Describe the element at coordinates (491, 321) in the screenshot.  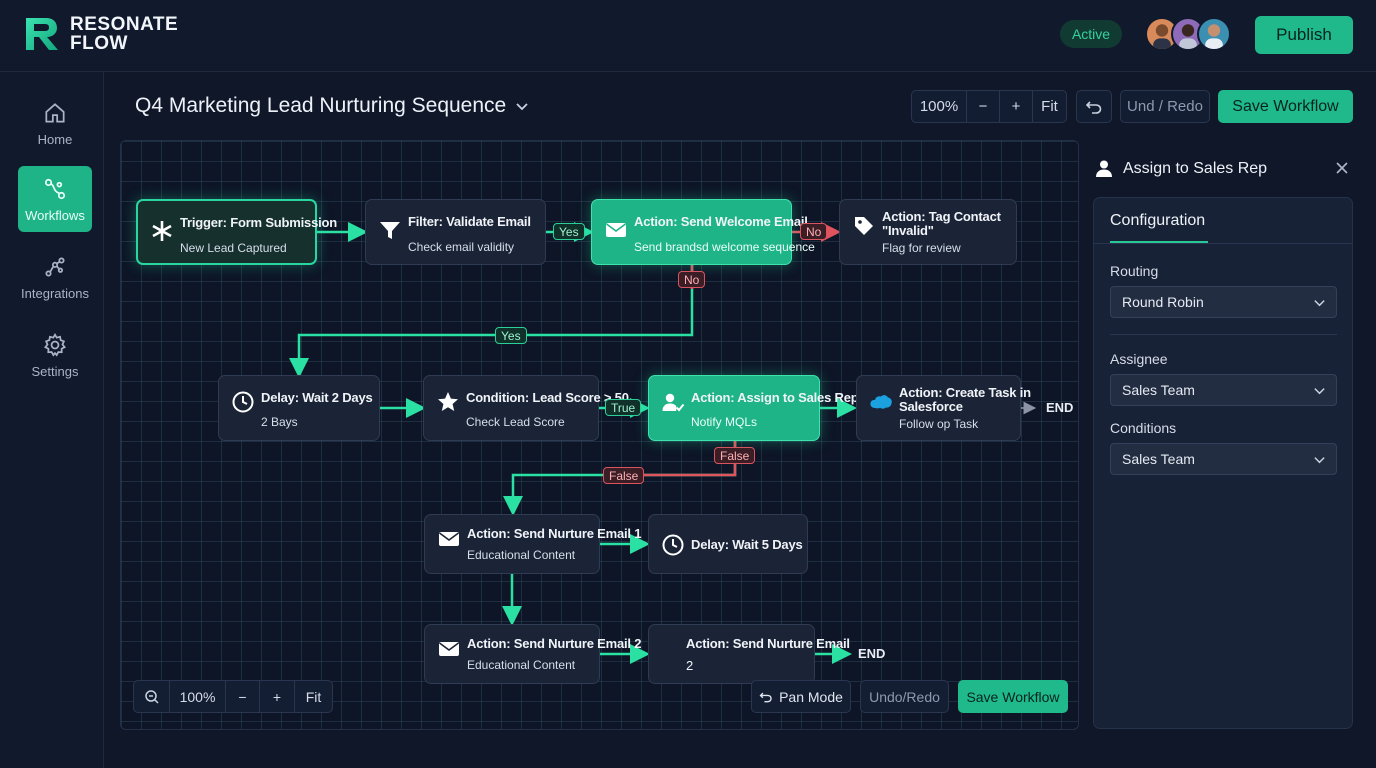
I see `edge` at that location.